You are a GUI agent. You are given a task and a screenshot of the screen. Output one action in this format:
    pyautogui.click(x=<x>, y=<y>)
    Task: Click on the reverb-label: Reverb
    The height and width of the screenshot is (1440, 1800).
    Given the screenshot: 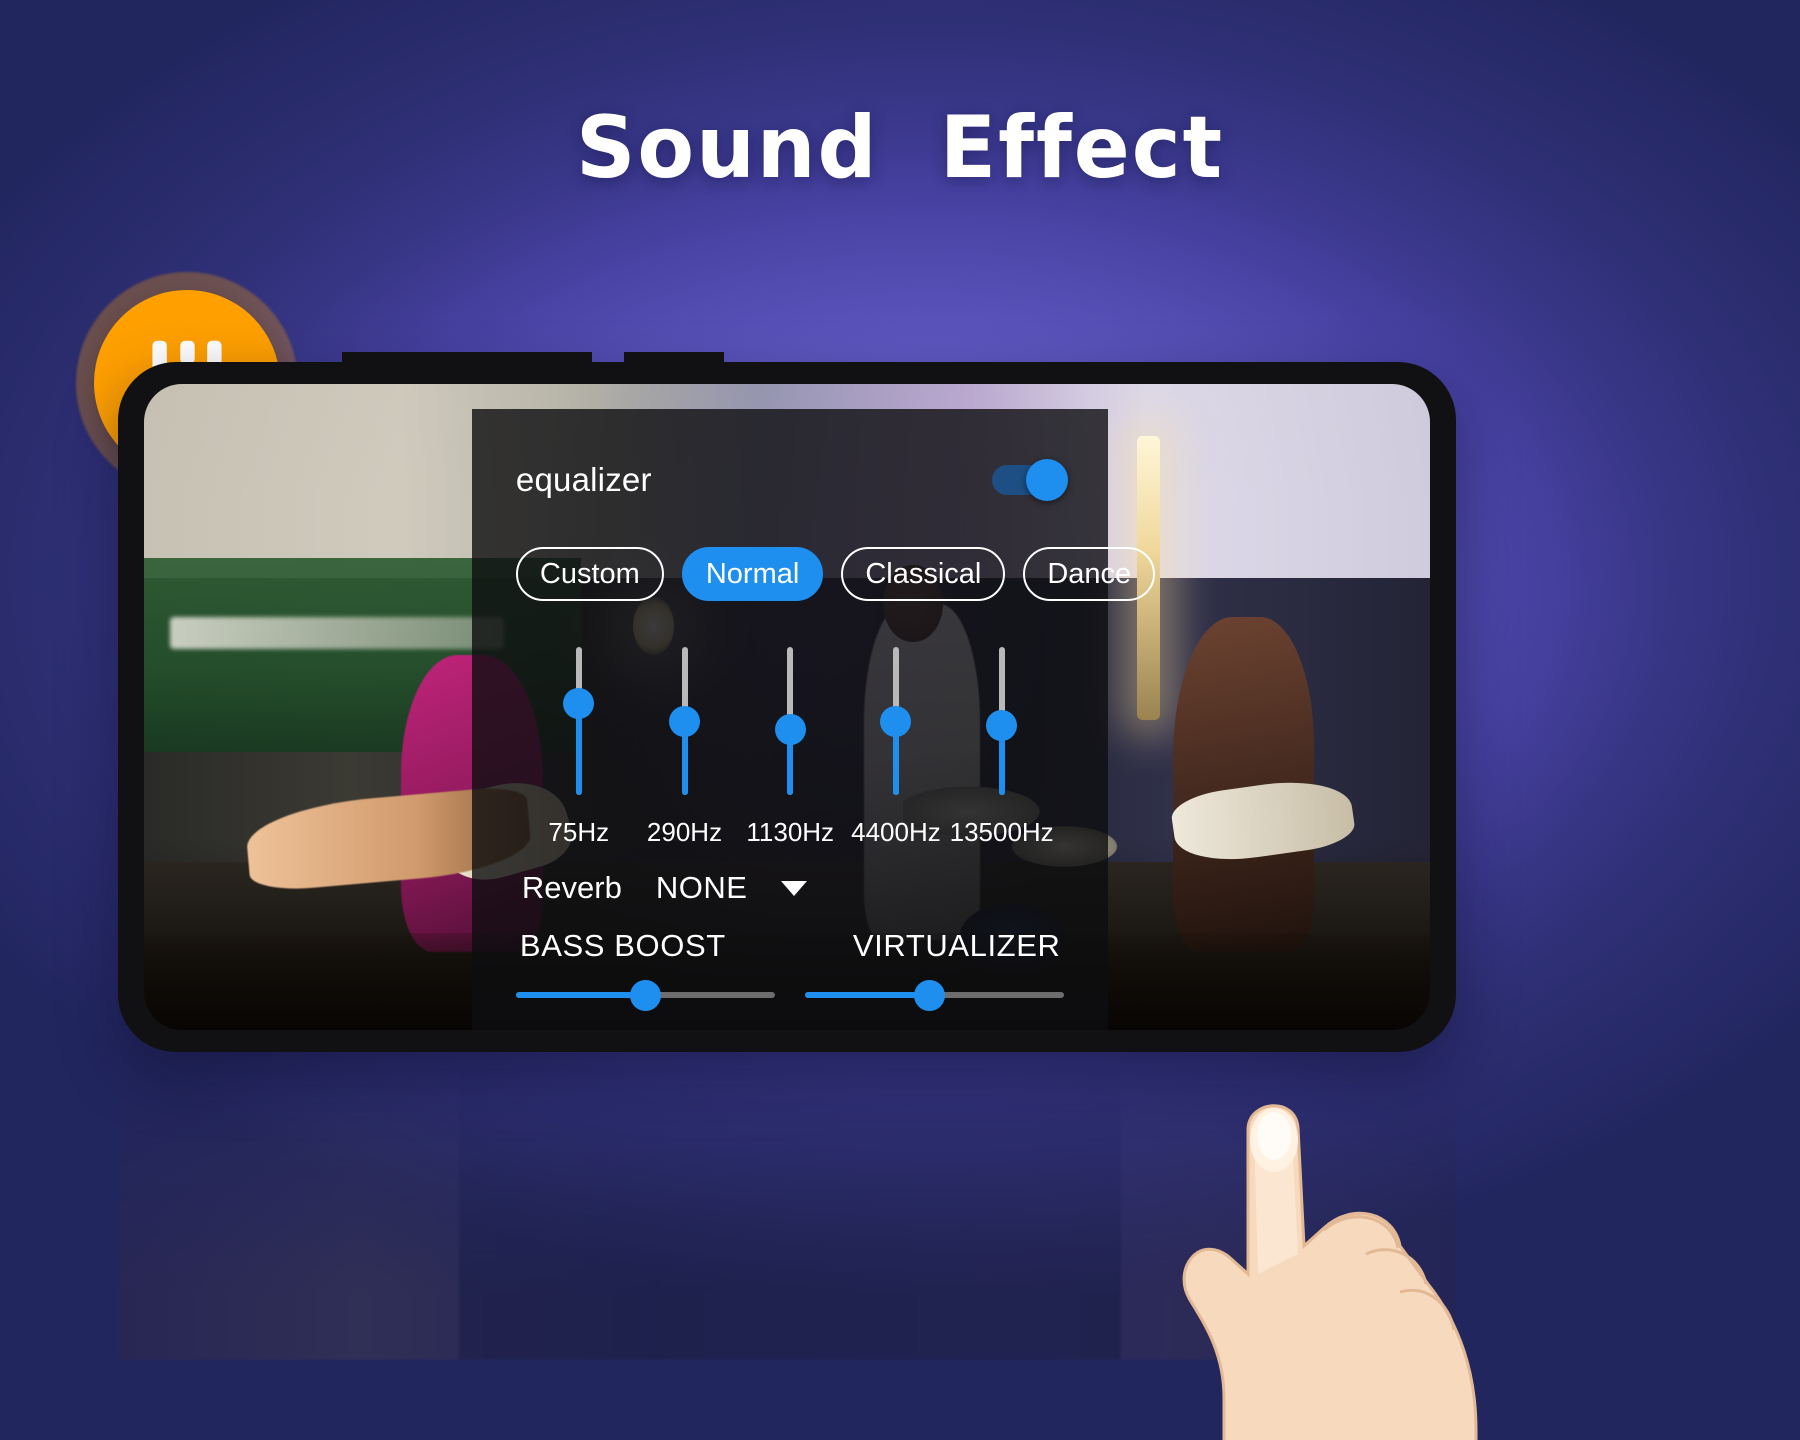 What is the action you would take?
    pyautogui.click(x=571, y=888)
    